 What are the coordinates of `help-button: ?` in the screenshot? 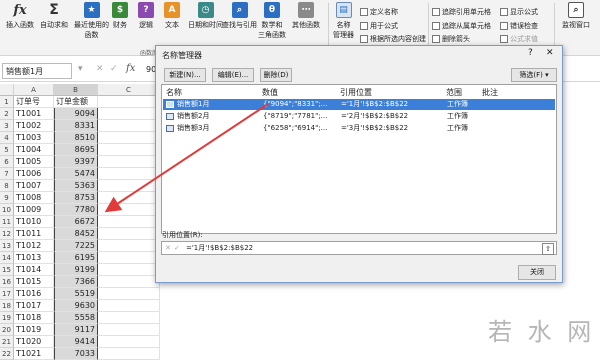 It's located at (530, 53).